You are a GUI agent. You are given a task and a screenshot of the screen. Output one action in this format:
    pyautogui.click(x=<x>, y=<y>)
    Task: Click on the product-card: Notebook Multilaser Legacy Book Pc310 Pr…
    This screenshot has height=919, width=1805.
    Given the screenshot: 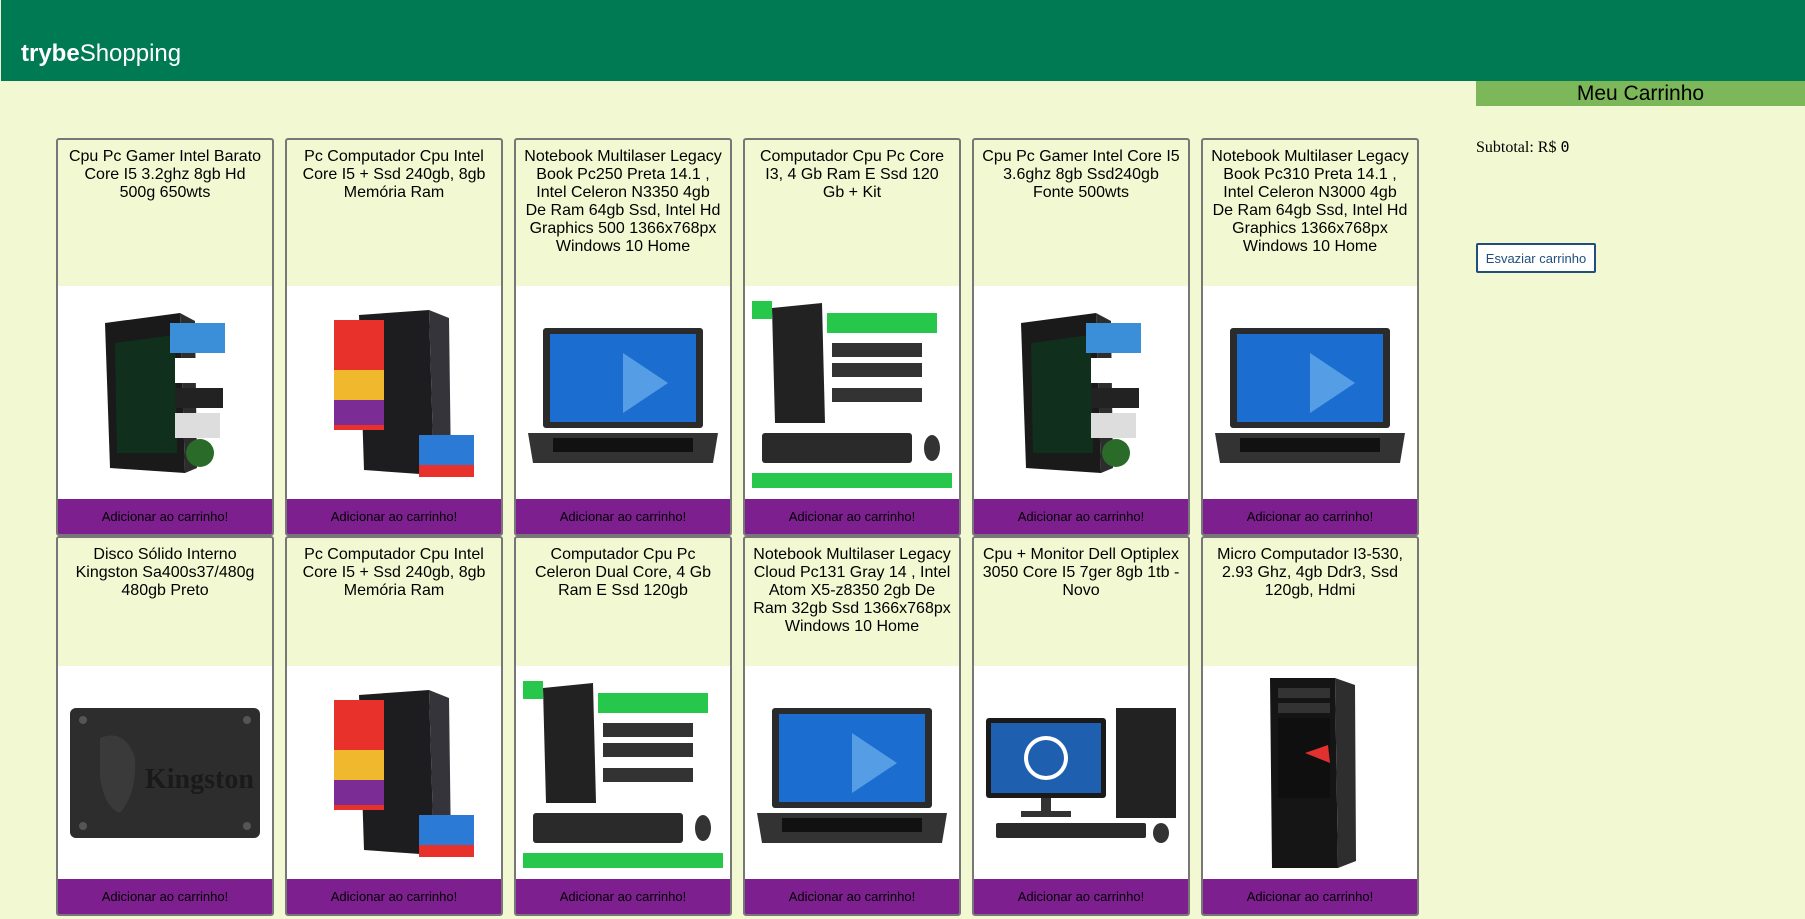 What is the action you would take?
    pyautogui.click(x=1310, y=337)
    